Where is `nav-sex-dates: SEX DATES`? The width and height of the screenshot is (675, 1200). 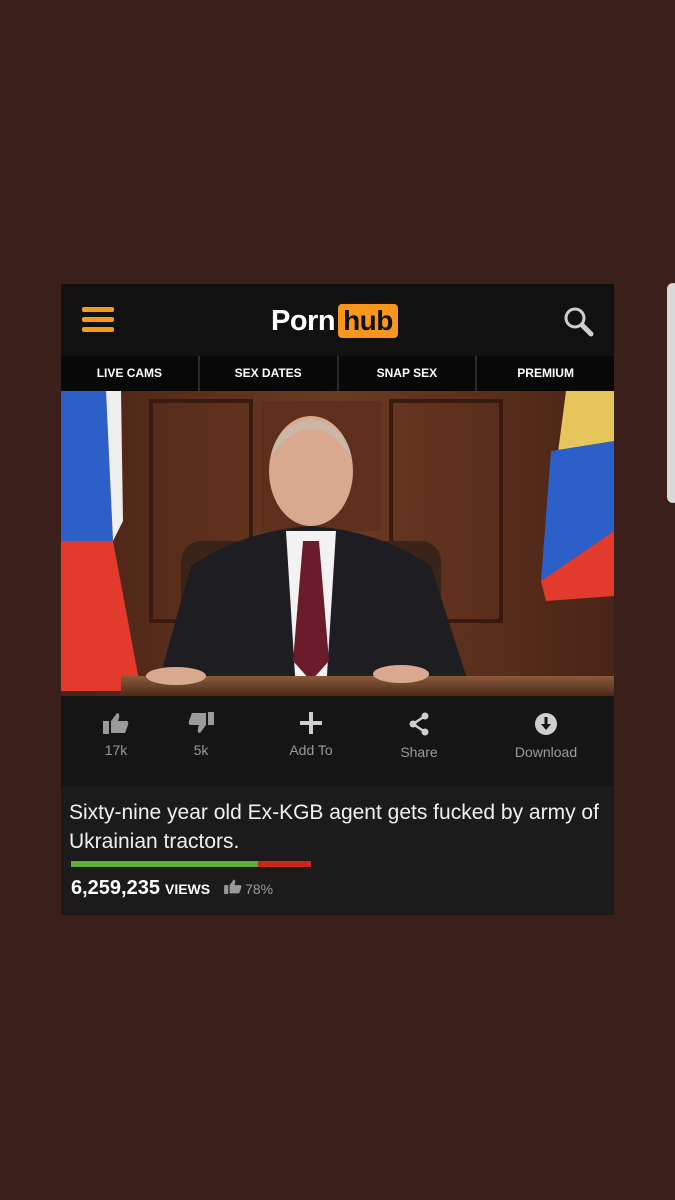 nav-sex-dates: SEX DATES is located at coordinates (269, 373).